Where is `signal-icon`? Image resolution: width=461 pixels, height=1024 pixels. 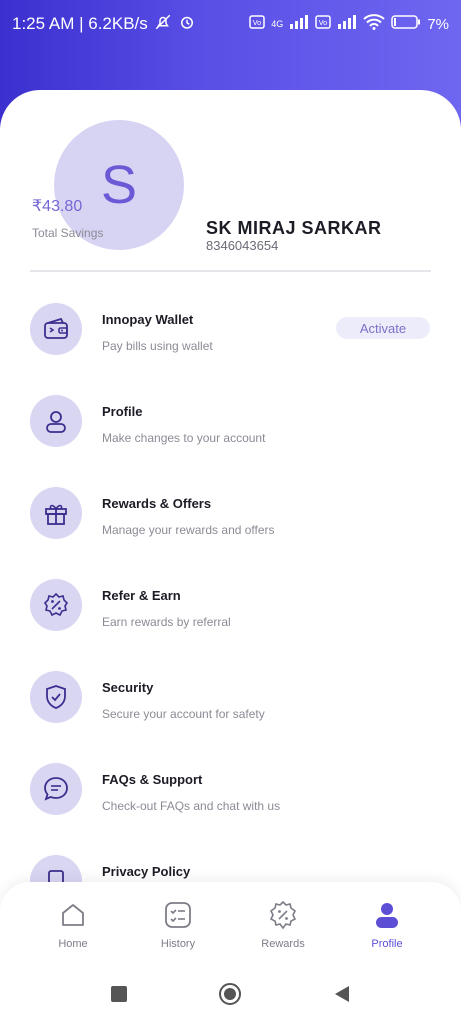
signal-icon is located at coordinates (299, 24).